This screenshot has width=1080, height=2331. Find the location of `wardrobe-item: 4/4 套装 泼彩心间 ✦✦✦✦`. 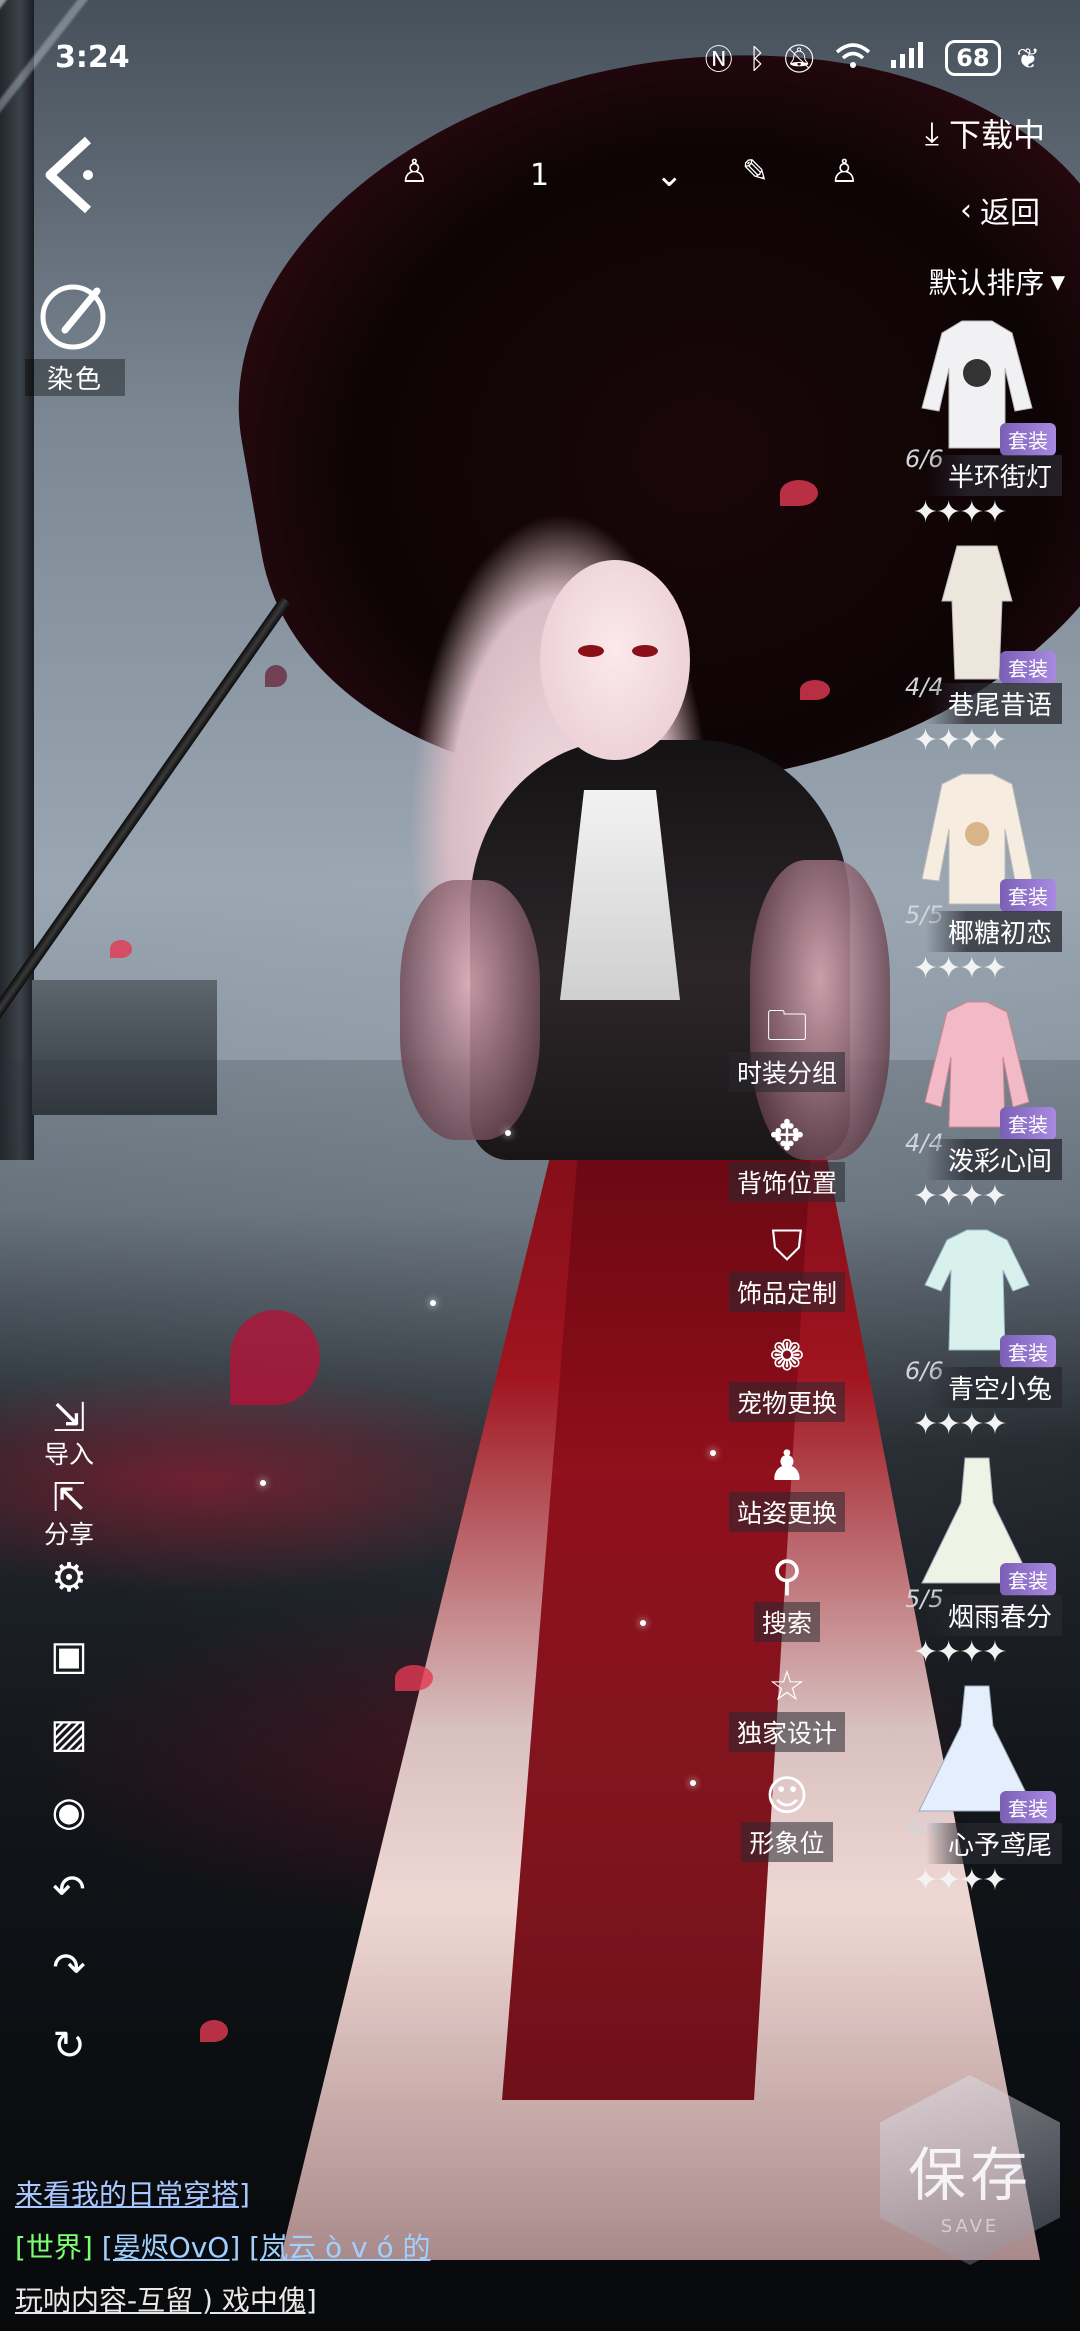

wardrobe-item: 4/4 套装 泼彩心间 ✦✦✦✦ is located at coordinates (987, 1103).